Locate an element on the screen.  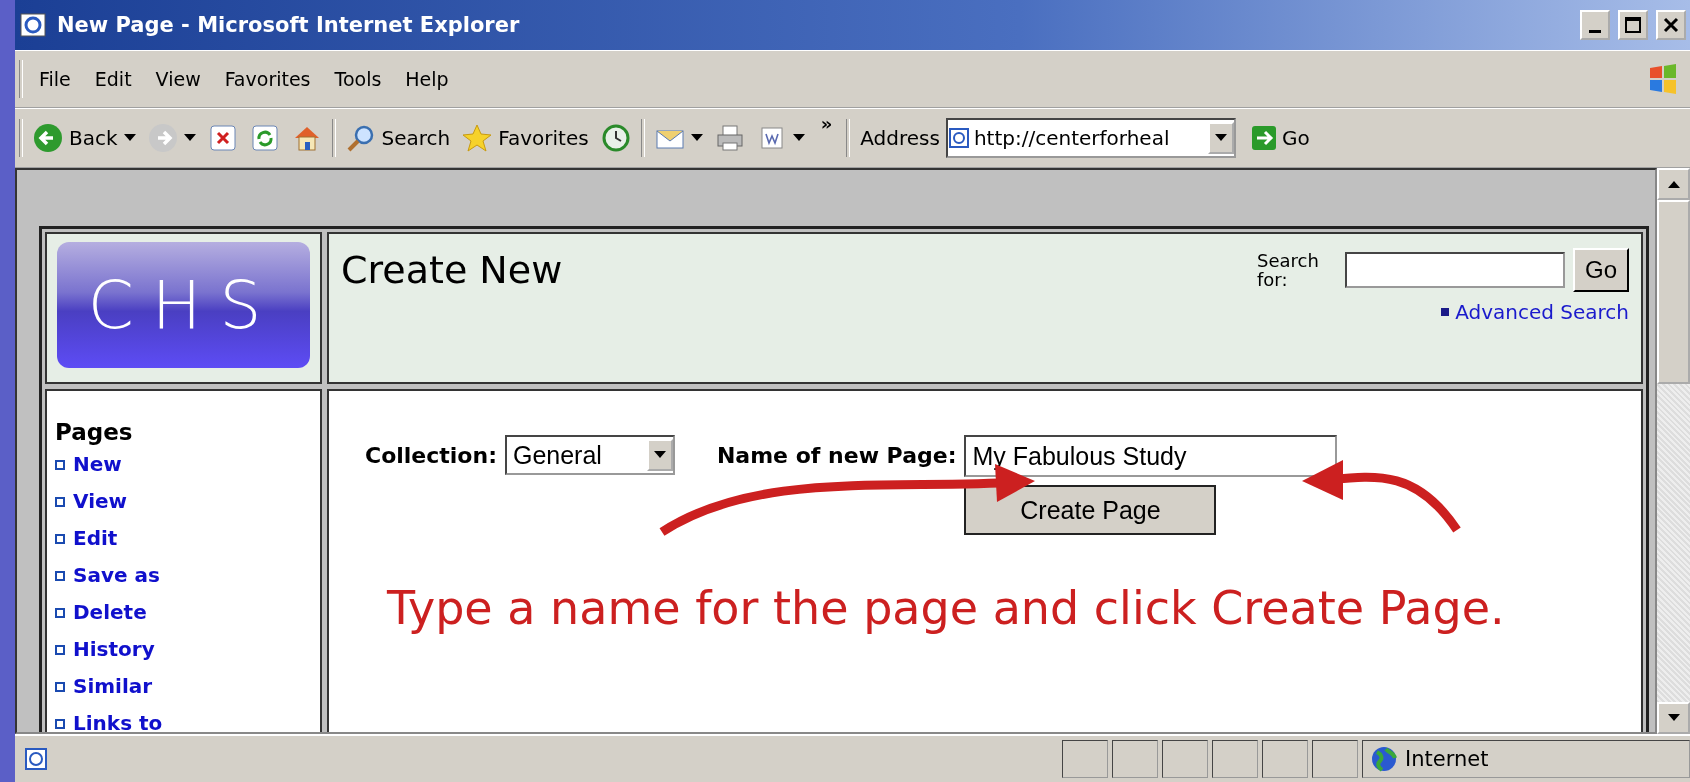
menu-item: Tools is located at coordinates (358, 79).